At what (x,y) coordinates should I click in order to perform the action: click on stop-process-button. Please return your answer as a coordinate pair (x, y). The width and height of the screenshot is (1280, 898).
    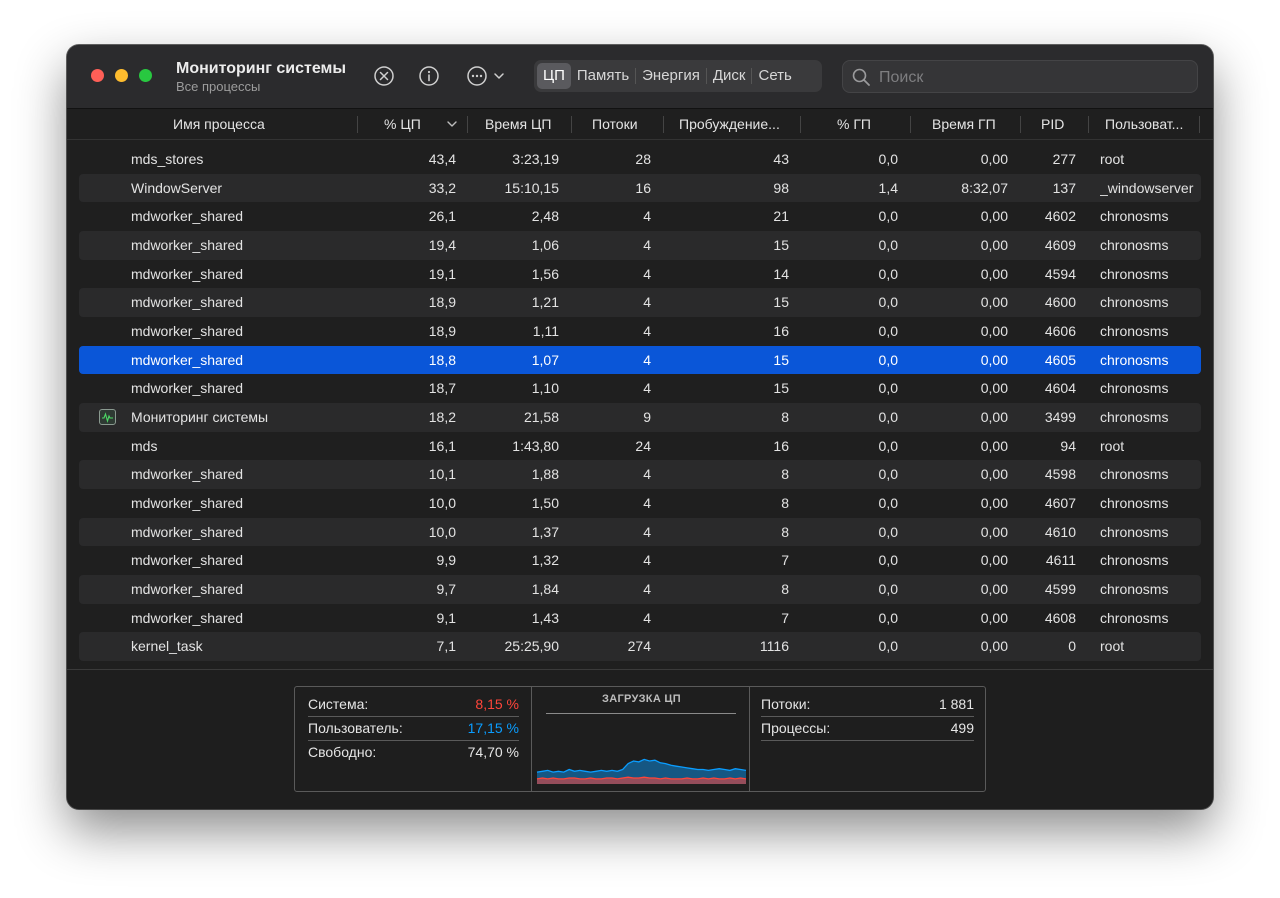
    Looking at the image, I should click on (384, 76).